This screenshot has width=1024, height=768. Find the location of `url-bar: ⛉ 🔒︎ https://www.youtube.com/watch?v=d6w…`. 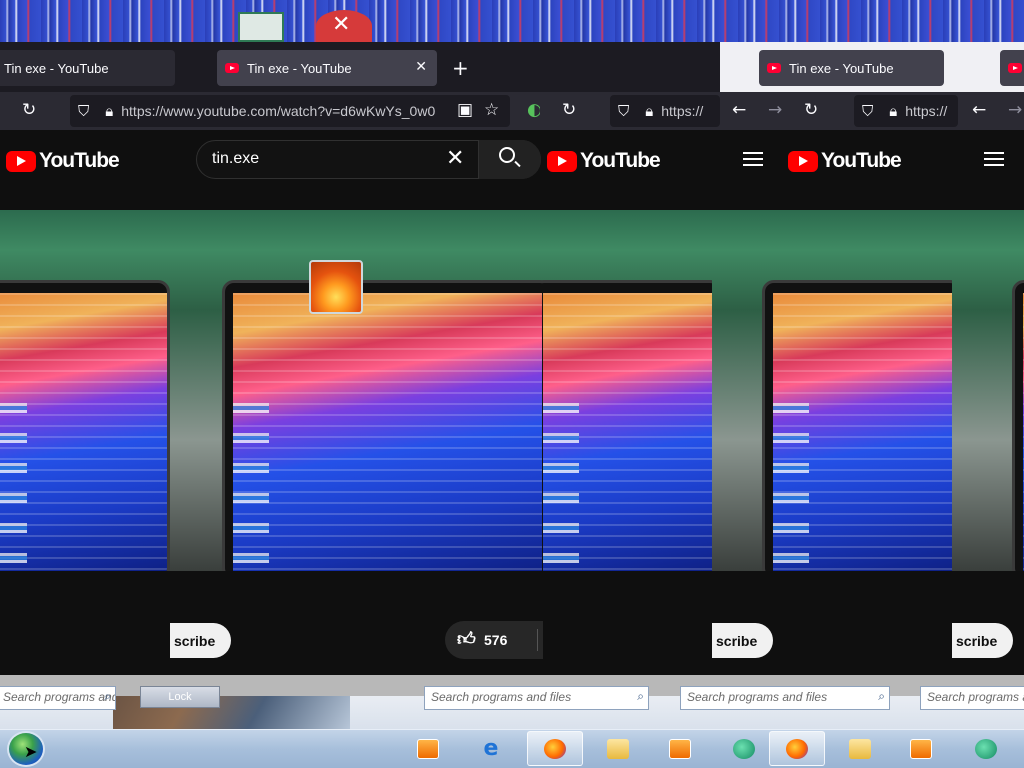

url-bar: ⛉ 🔒︎ https://www.youtube.com/watch?v=d6w… is located at coordinates (290, 111).